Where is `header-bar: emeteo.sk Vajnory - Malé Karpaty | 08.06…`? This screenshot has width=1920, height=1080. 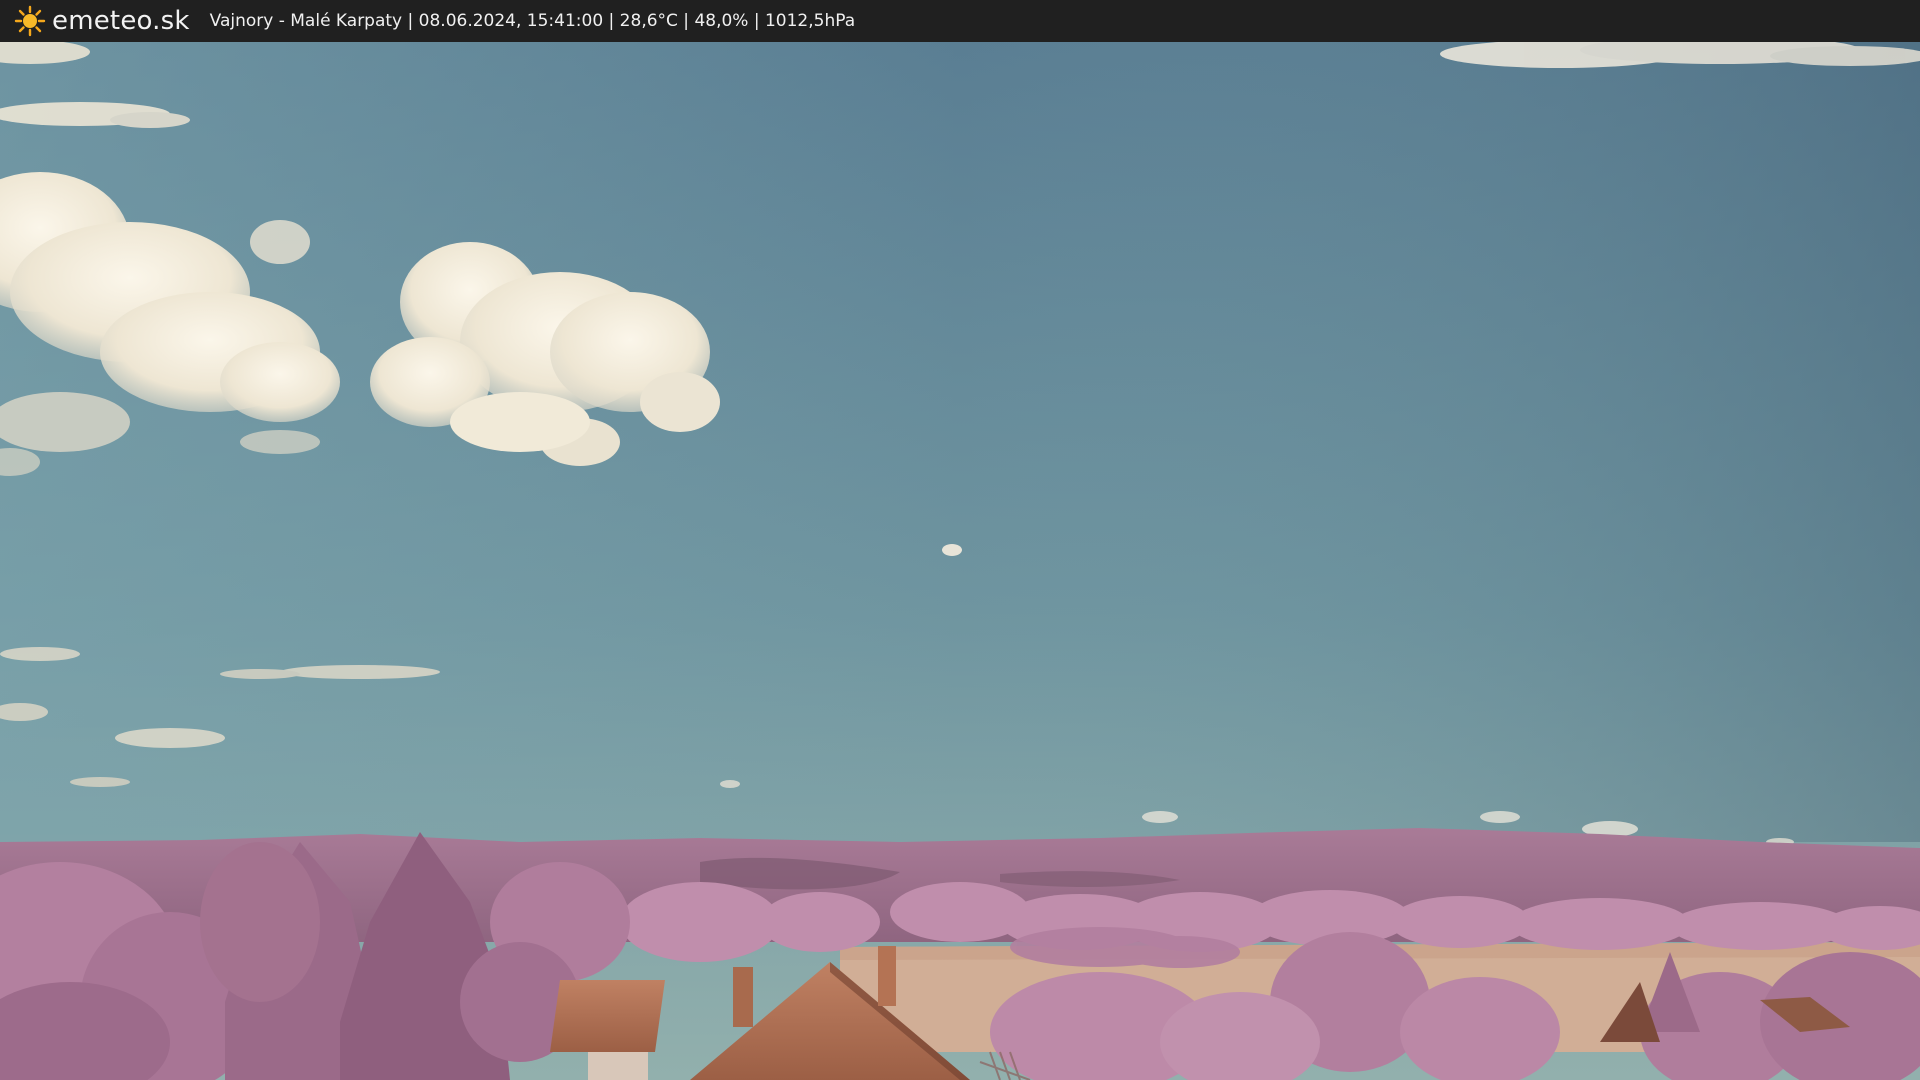
header-bar: emeteo.sk Vajnory - Malé Karpaty | 08.06… is located at coordinates (960, 21).